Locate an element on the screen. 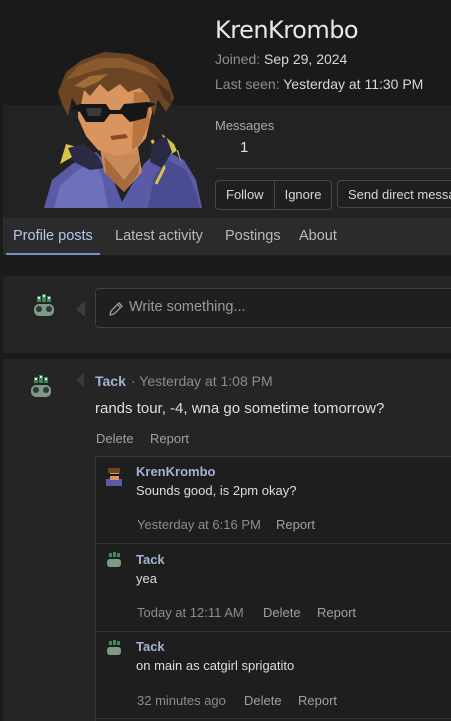  ignore-button: Ignore is located at coordinates (302, 195).